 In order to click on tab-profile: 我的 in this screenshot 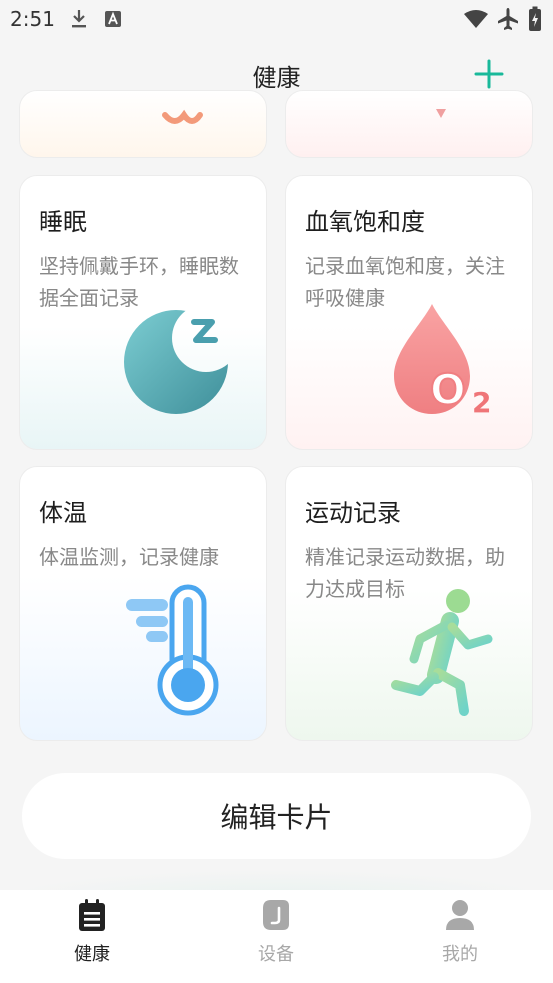, I will do `click(460, 936)`.